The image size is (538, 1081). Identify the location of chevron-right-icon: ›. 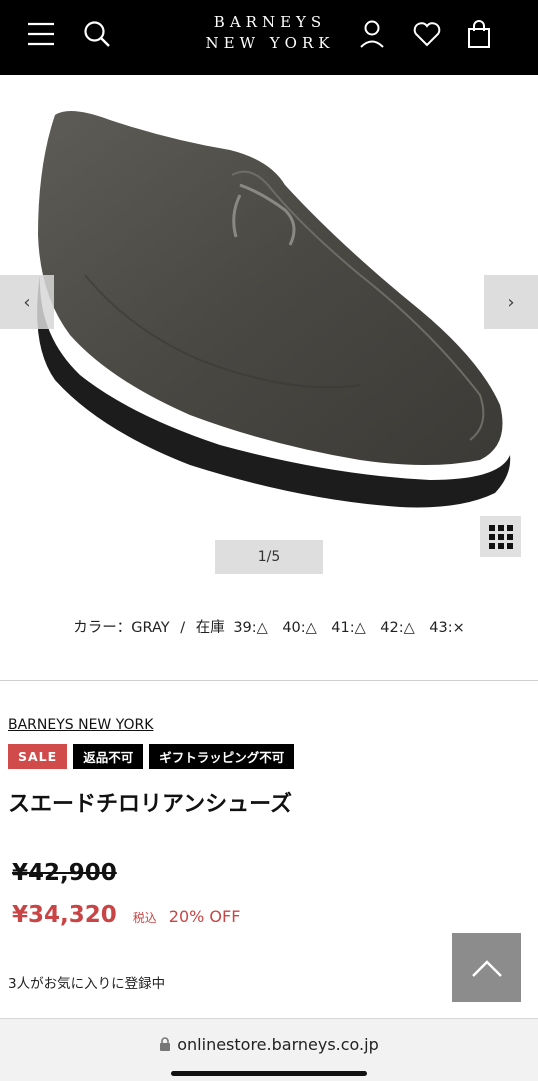
(511, 302).